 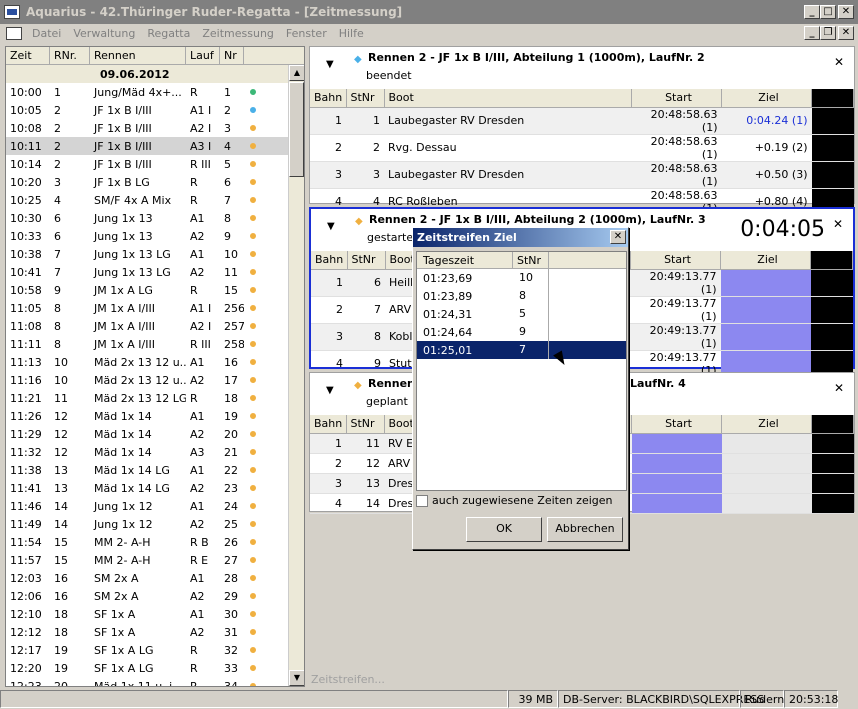 I want to click on menu-zeitmessung: Zeitmessung, so click(x=238, y=33).